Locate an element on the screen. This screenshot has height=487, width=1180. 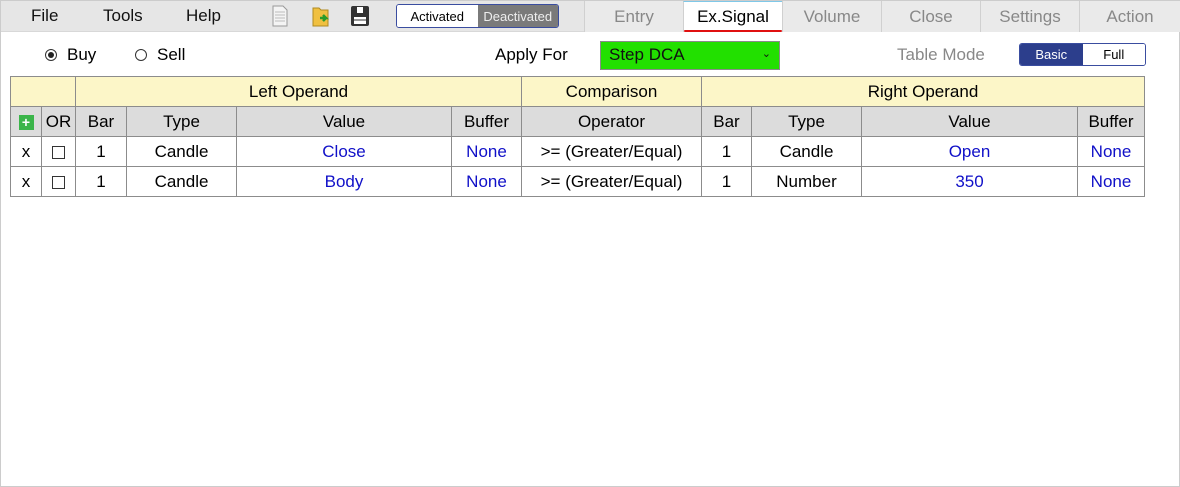
operator-header: Operator is located at coordinates (611, 121).